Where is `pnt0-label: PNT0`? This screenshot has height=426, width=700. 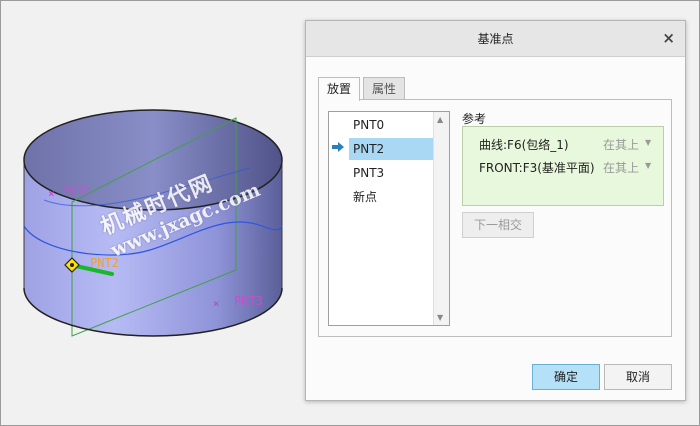 pnt0-label: PNT0 is located at coordinates (76, 191).